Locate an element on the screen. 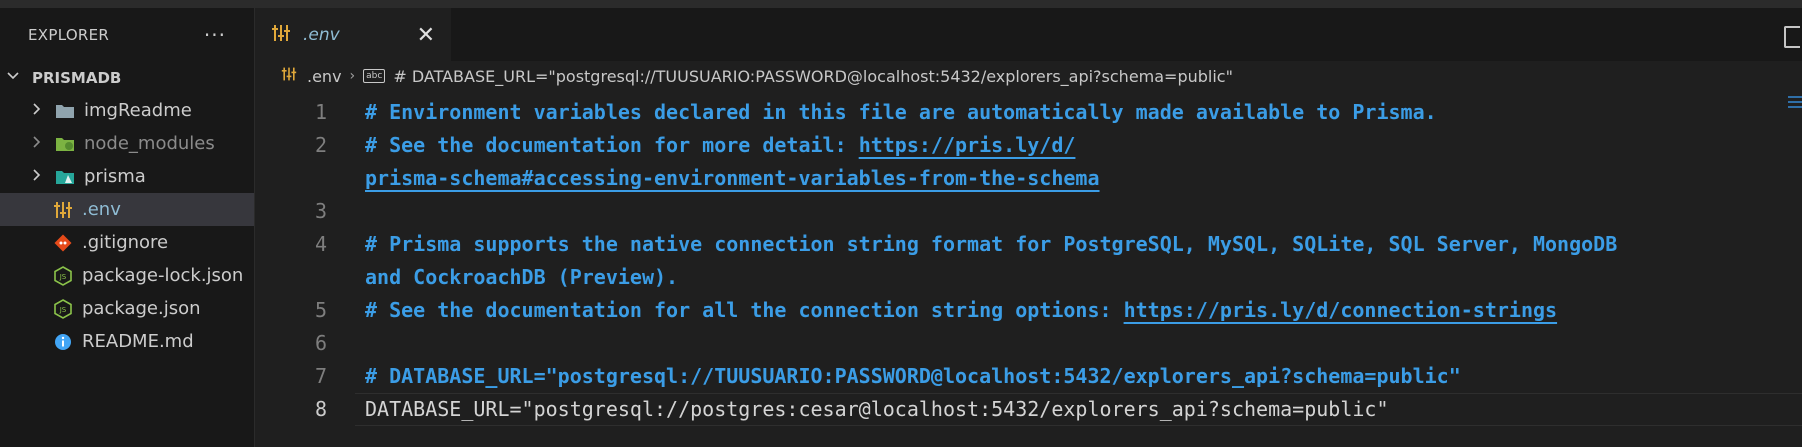 The width and height of the screenshot is (1802, 447). explorer-title: EXPLORER is located at coordinates (69, 35).